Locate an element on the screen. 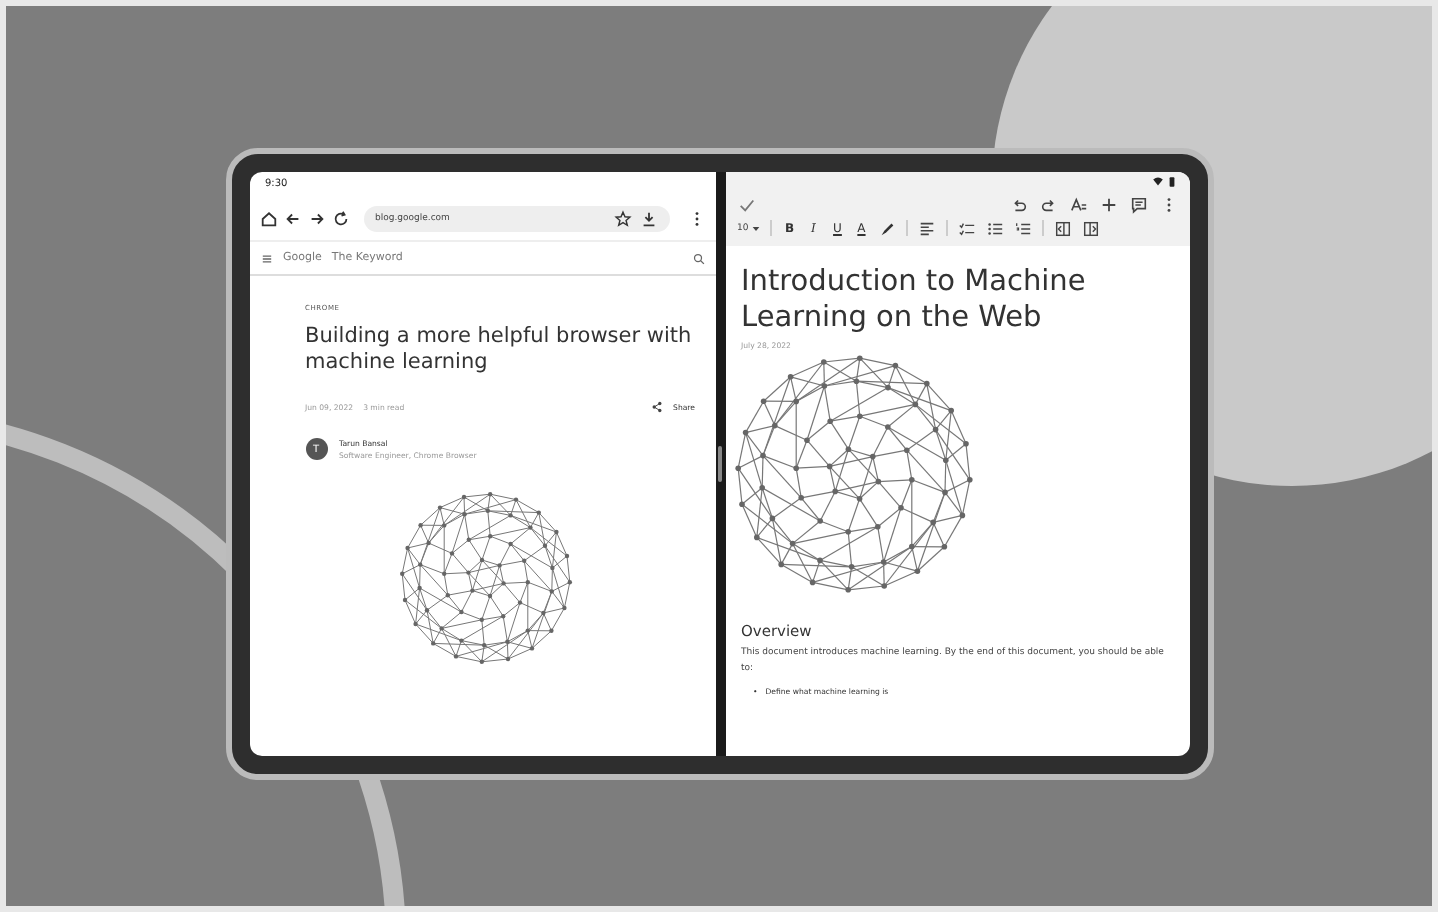 This screenshot has width=1438, height=912. article-headline: Building a more helpful browser with machine learning is located at coordinates (499, 350).